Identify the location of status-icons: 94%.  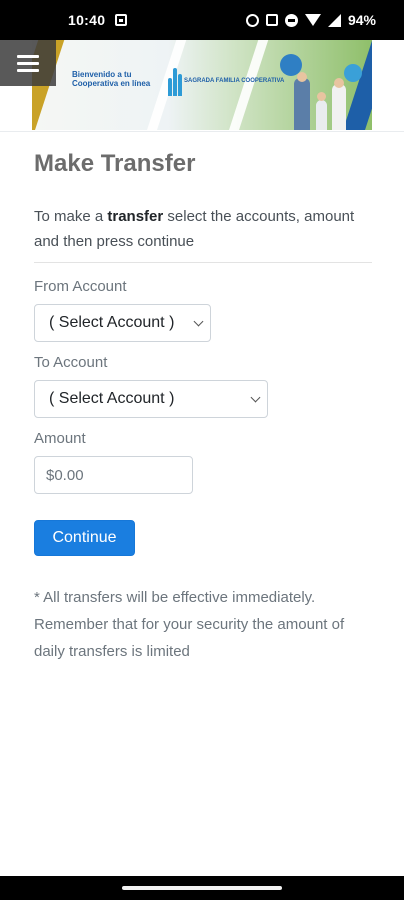
(310, 20).